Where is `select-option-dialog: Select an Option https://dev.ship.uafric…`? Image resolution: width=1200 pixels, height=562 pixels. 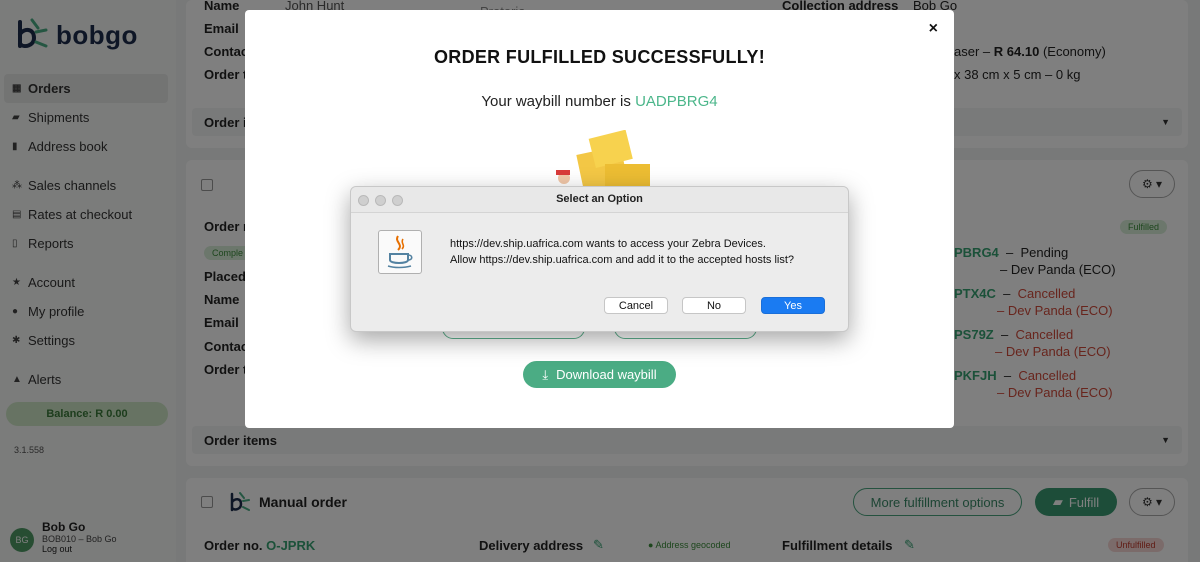
select-option-dialog: Select an Option https://dev.ship.uafric… is located at coordinates (599, 259).